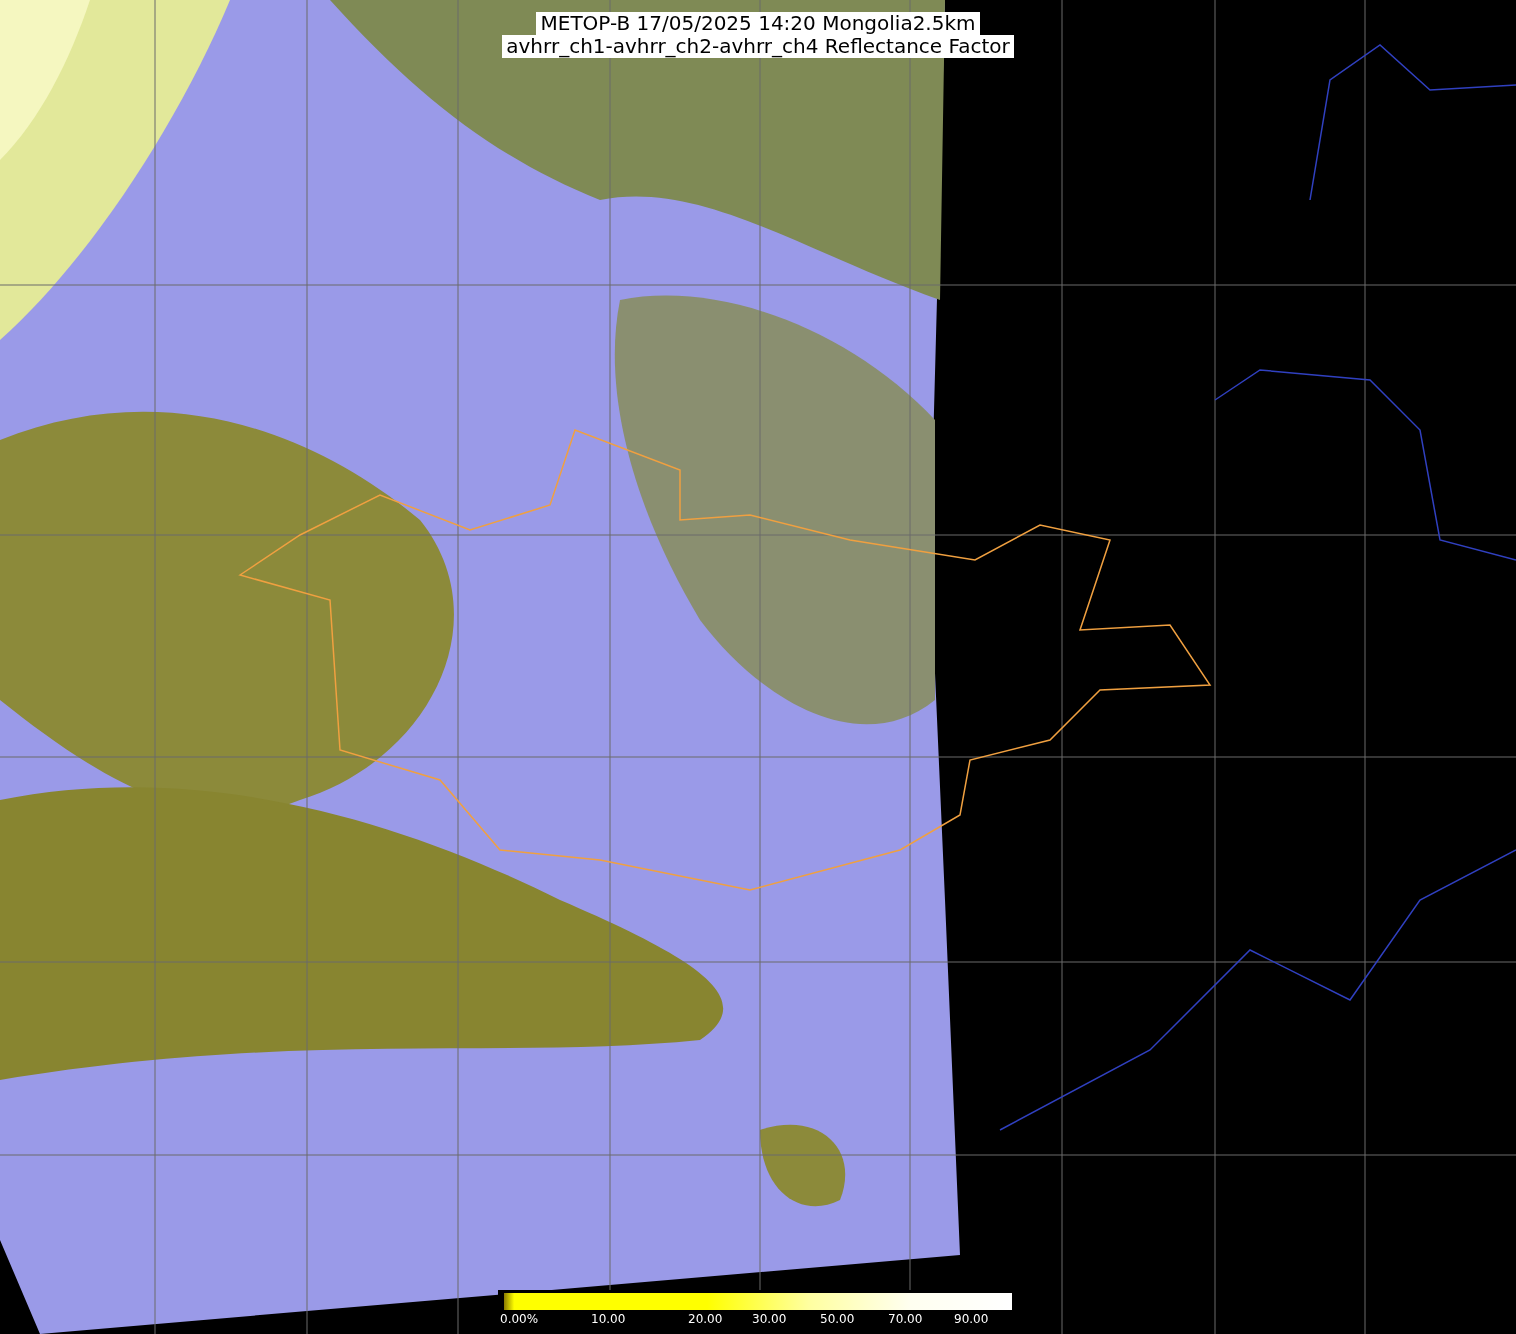  I want to click on scale-label: 0.00%, so click(519, 1319).